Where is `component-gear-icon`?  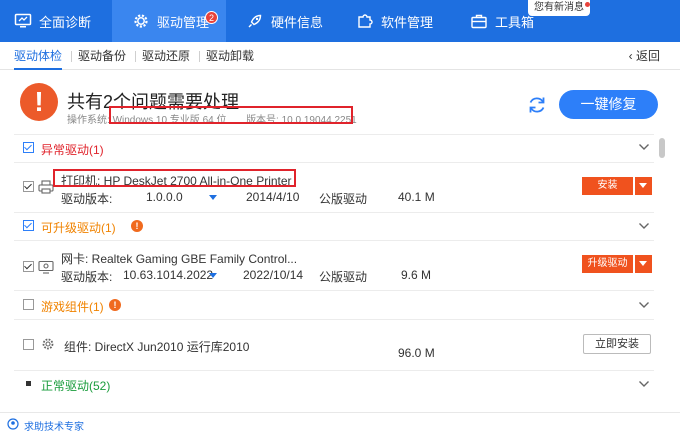 component-gear-icon is located at coordinates (48, 344).